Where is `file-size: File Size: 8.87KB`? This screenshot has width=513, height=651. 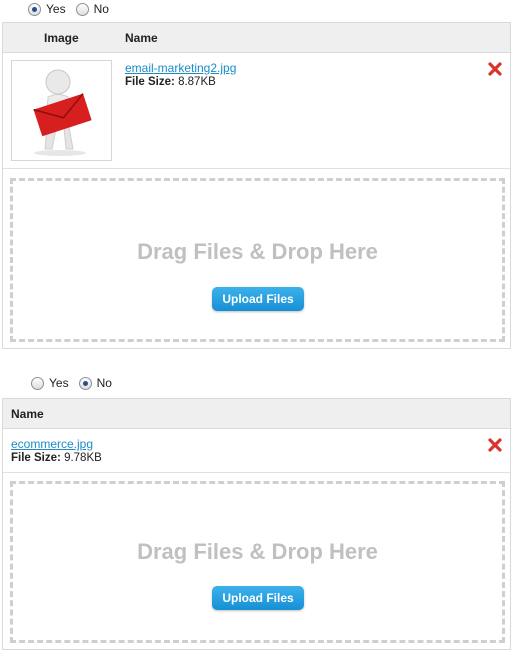 file-size: File Size: 8.87KB is located at coordinates (170, 82).